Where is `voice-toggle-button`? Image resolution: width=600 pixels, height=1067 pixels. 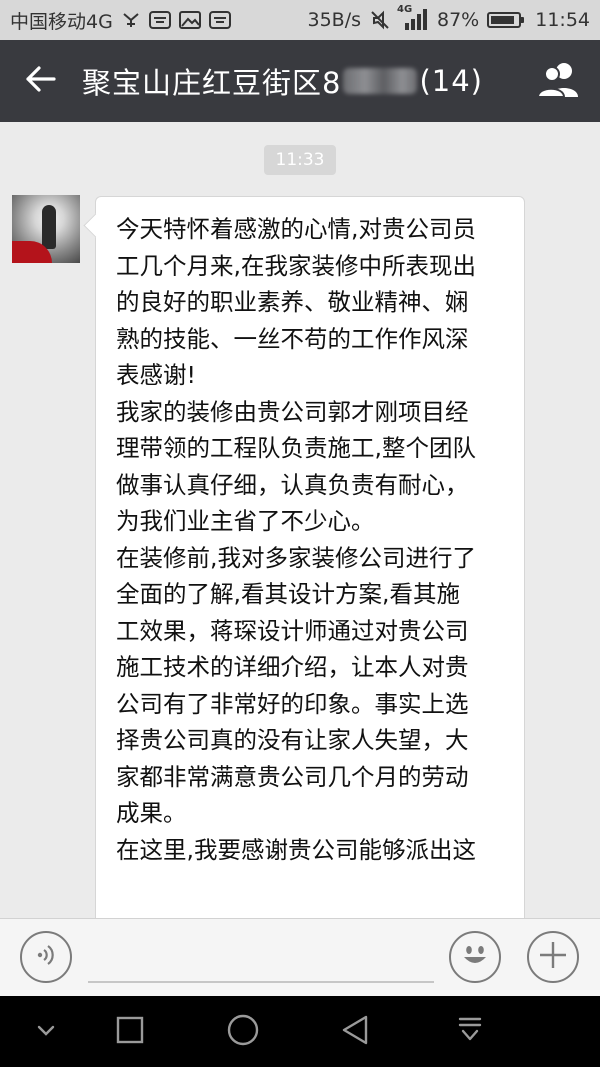
voice-toggle-button is located at coordinates (46, 957).